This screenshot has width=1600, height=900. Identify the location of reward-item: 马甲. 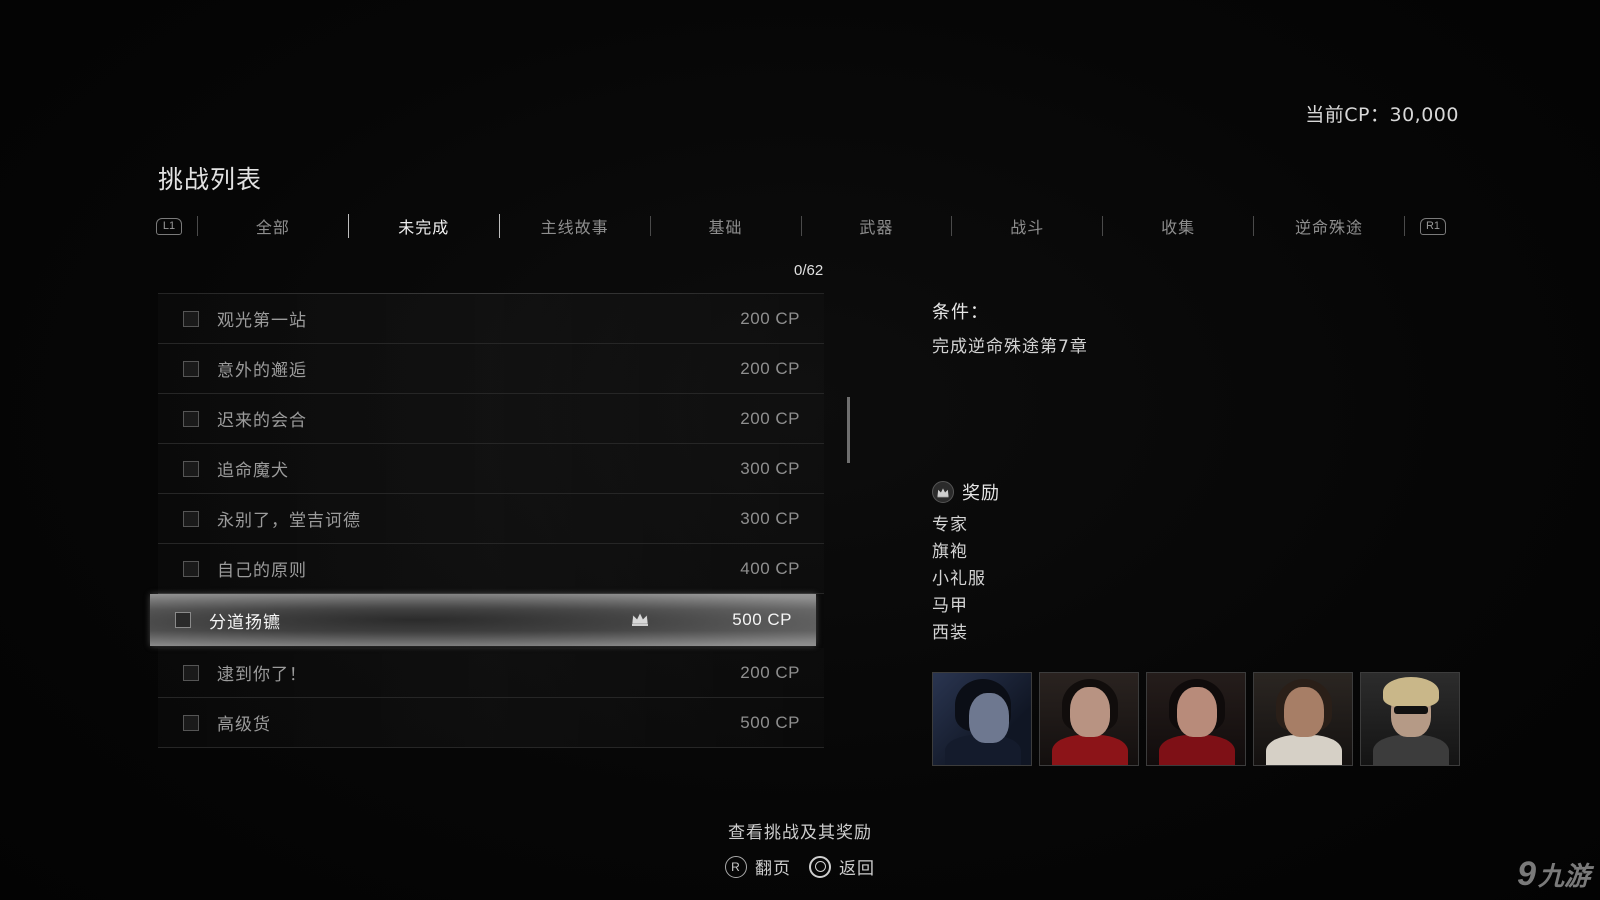
(950, 606).